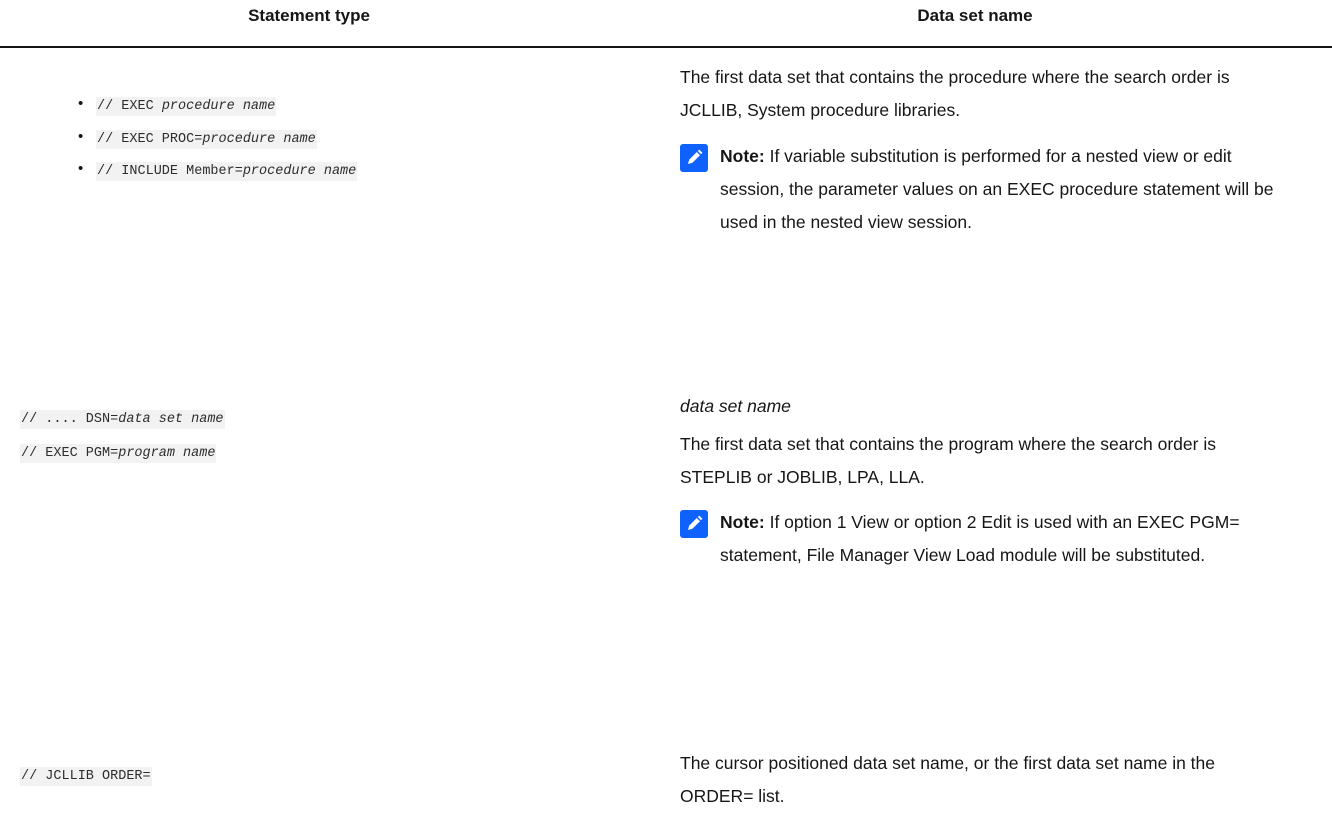 The width and height of the screenshot is (1332, 829). I want to click on code-statement: // EXEC PGM=program name, so click(118, 453).